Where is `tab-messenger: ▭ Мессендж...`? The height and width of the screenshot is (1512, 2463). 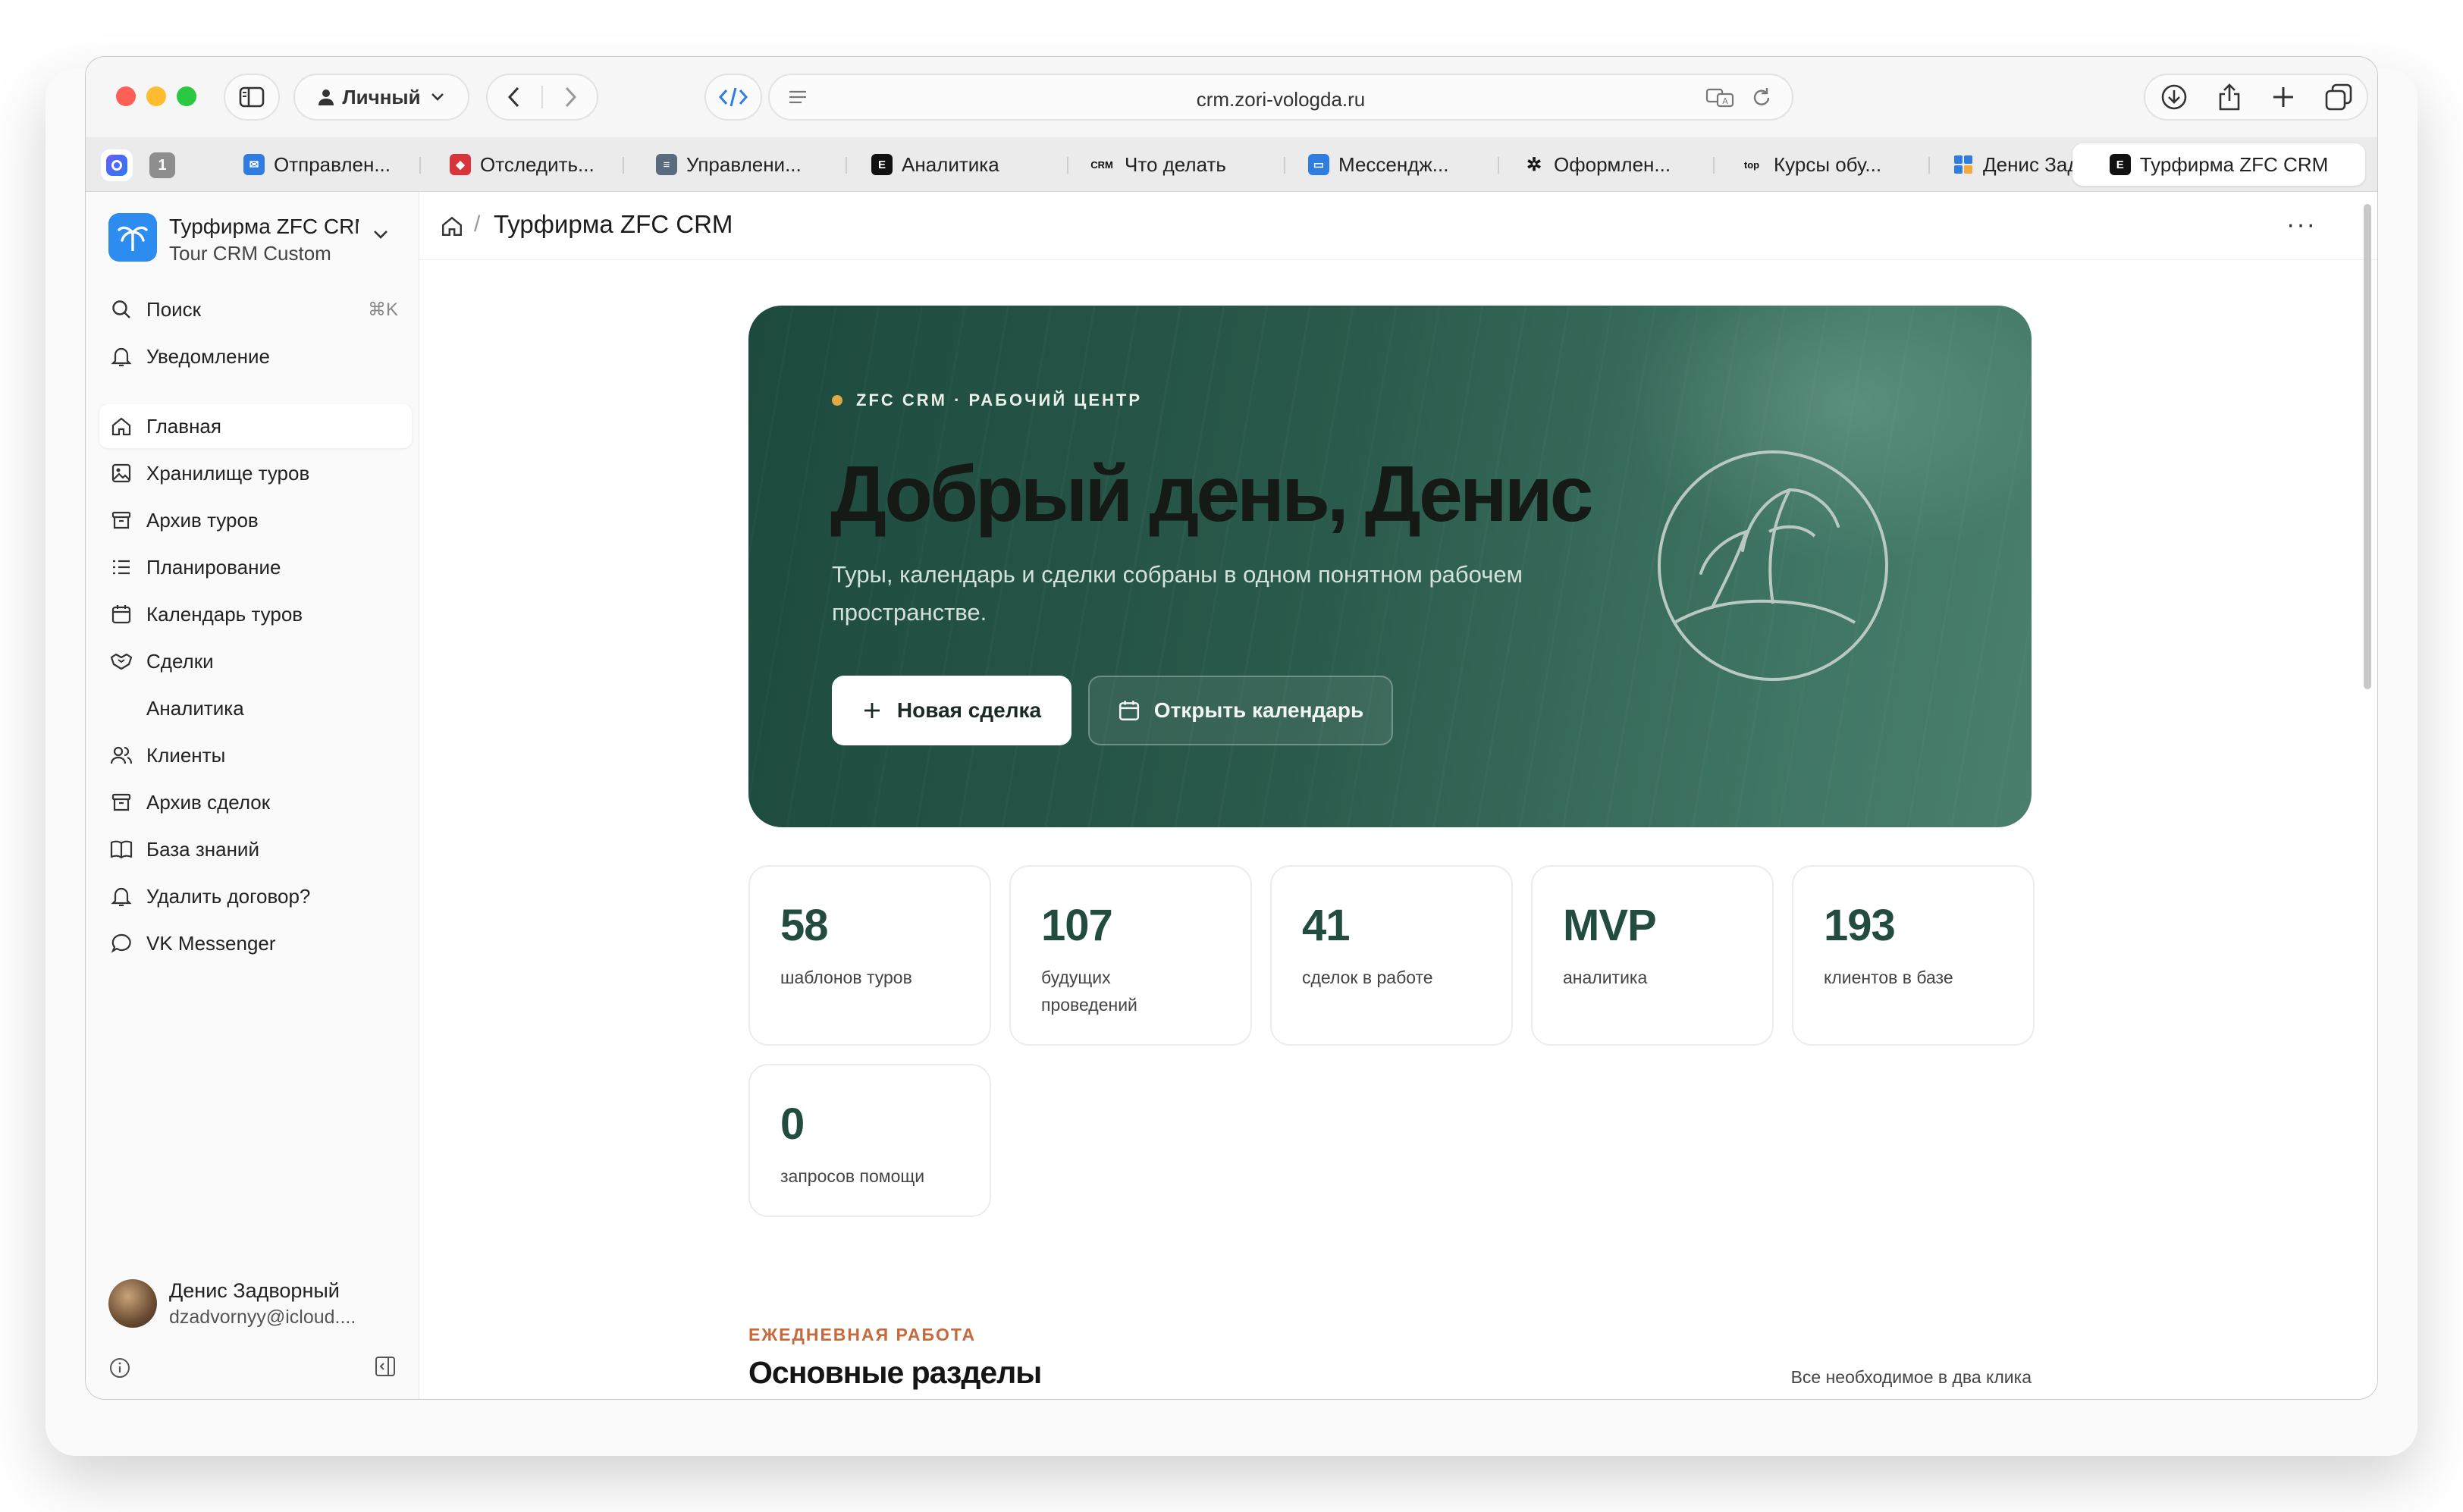
tab-messenger: ▭ Мессендж... is located at coordinates (1395, 164).